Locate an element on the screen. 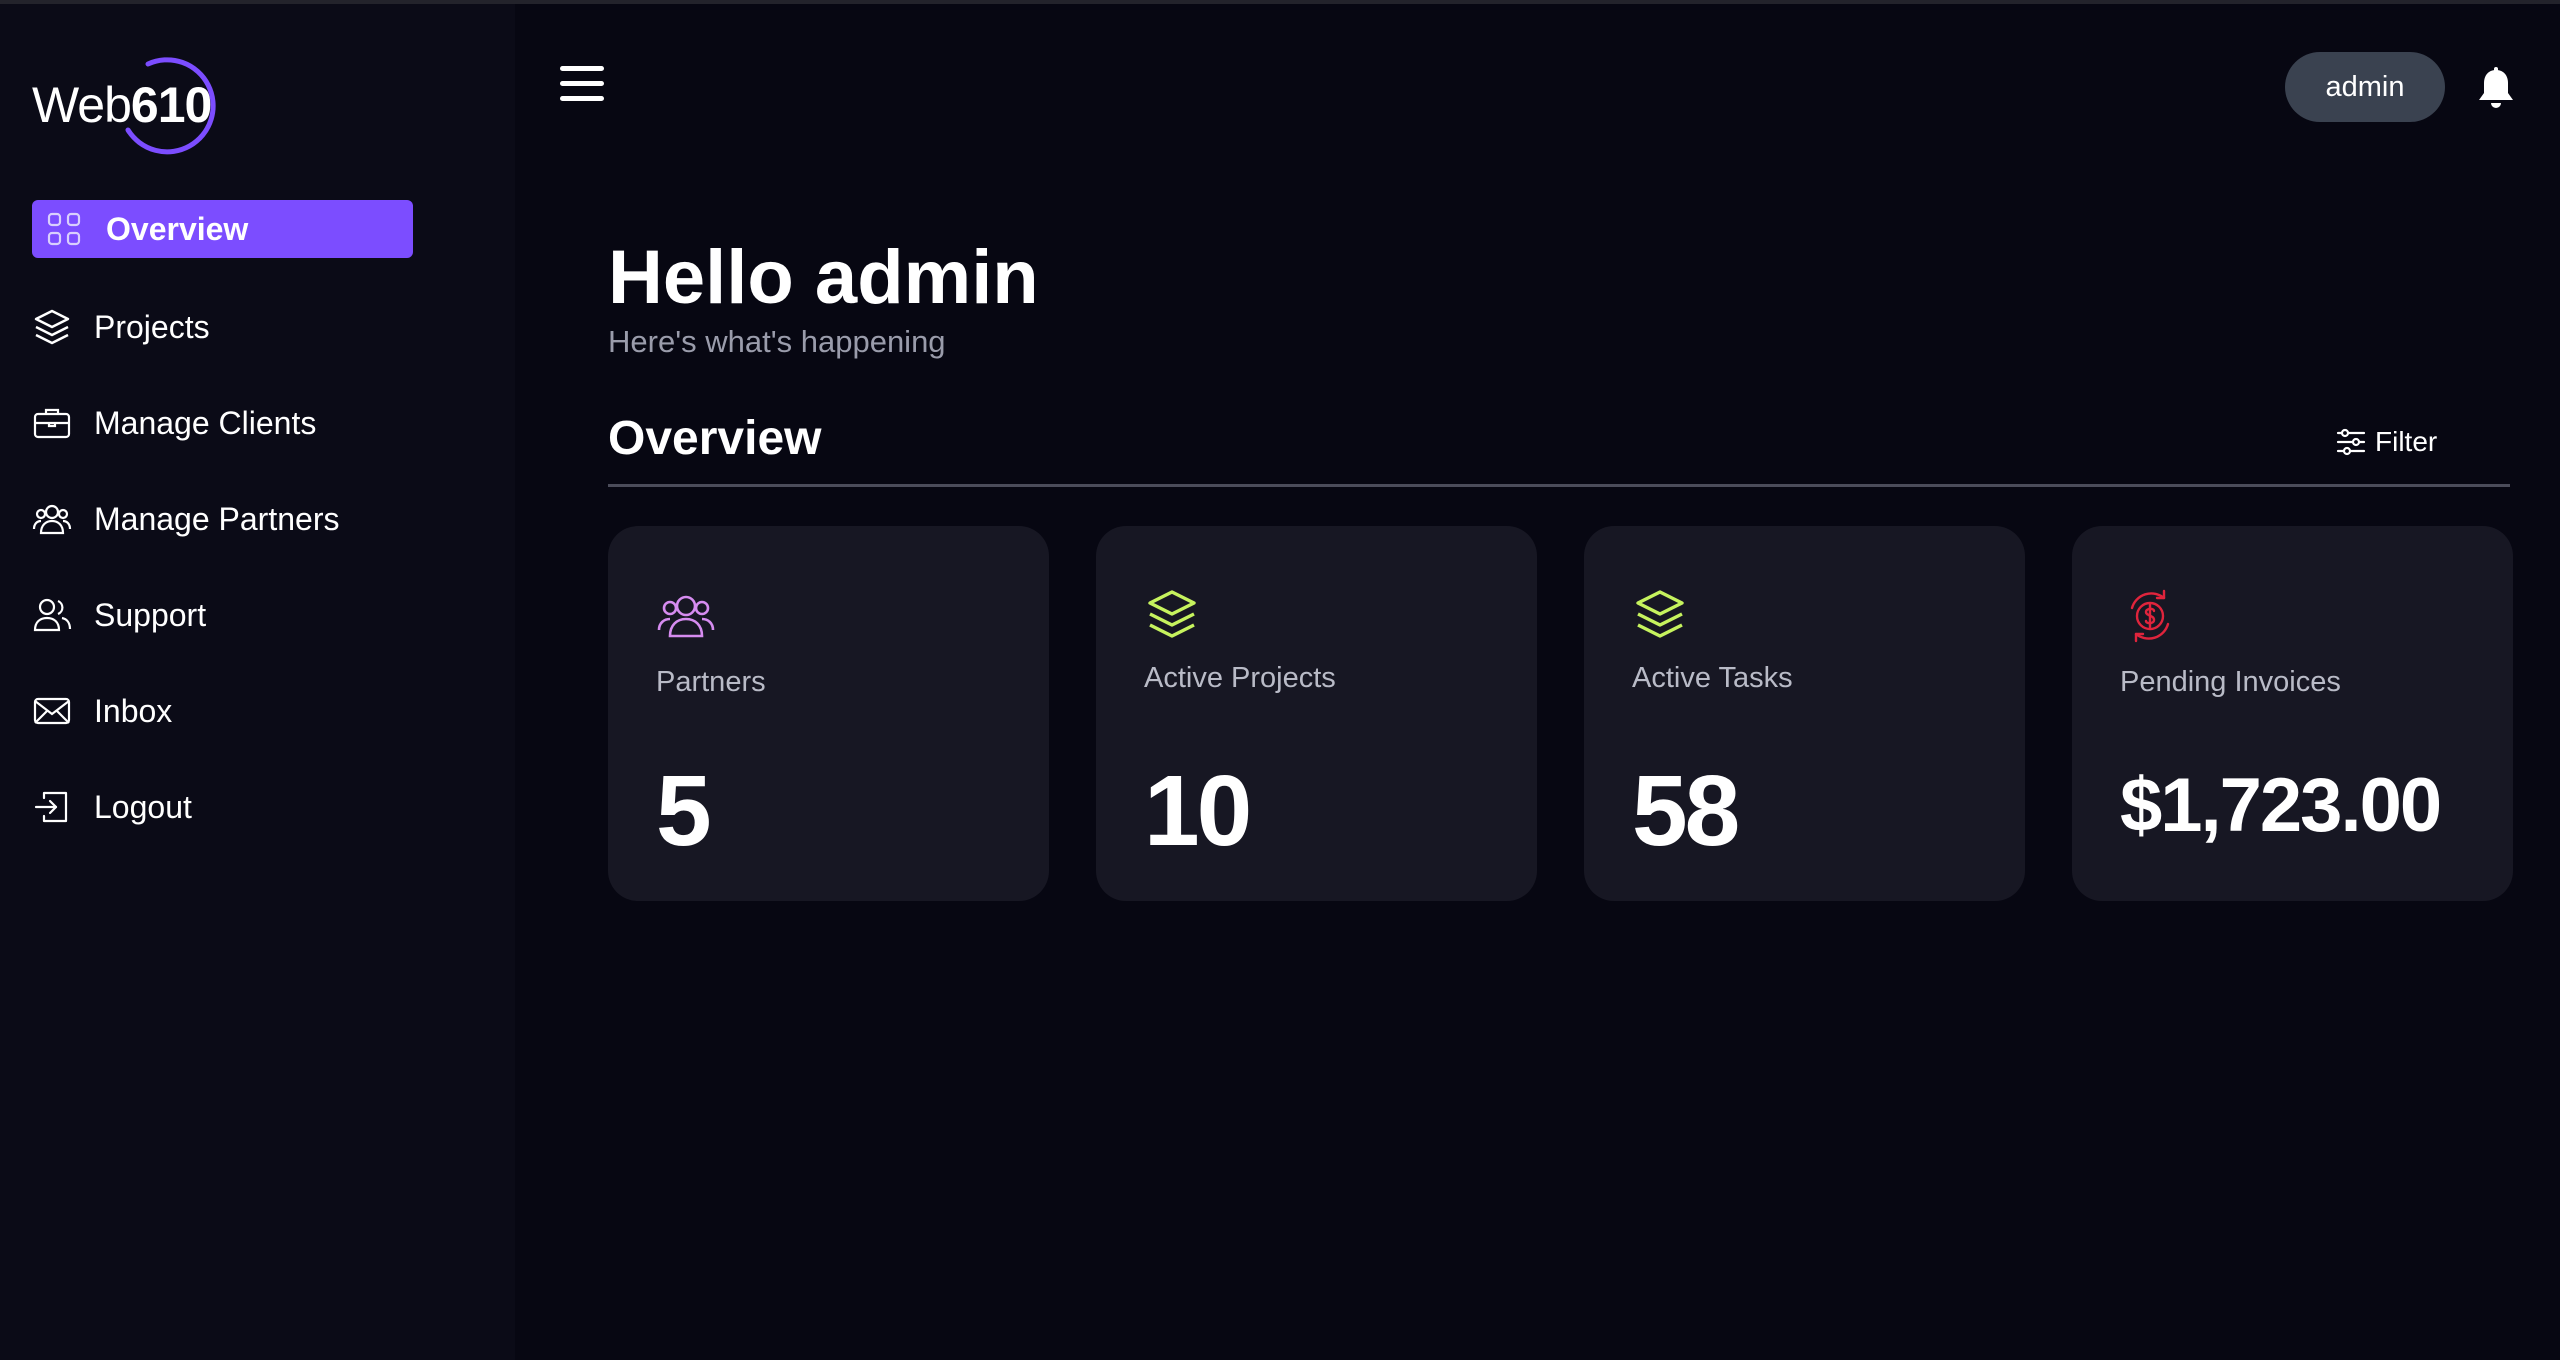  stat-card-label: Active Projects is located at coordinates (1240, 678).